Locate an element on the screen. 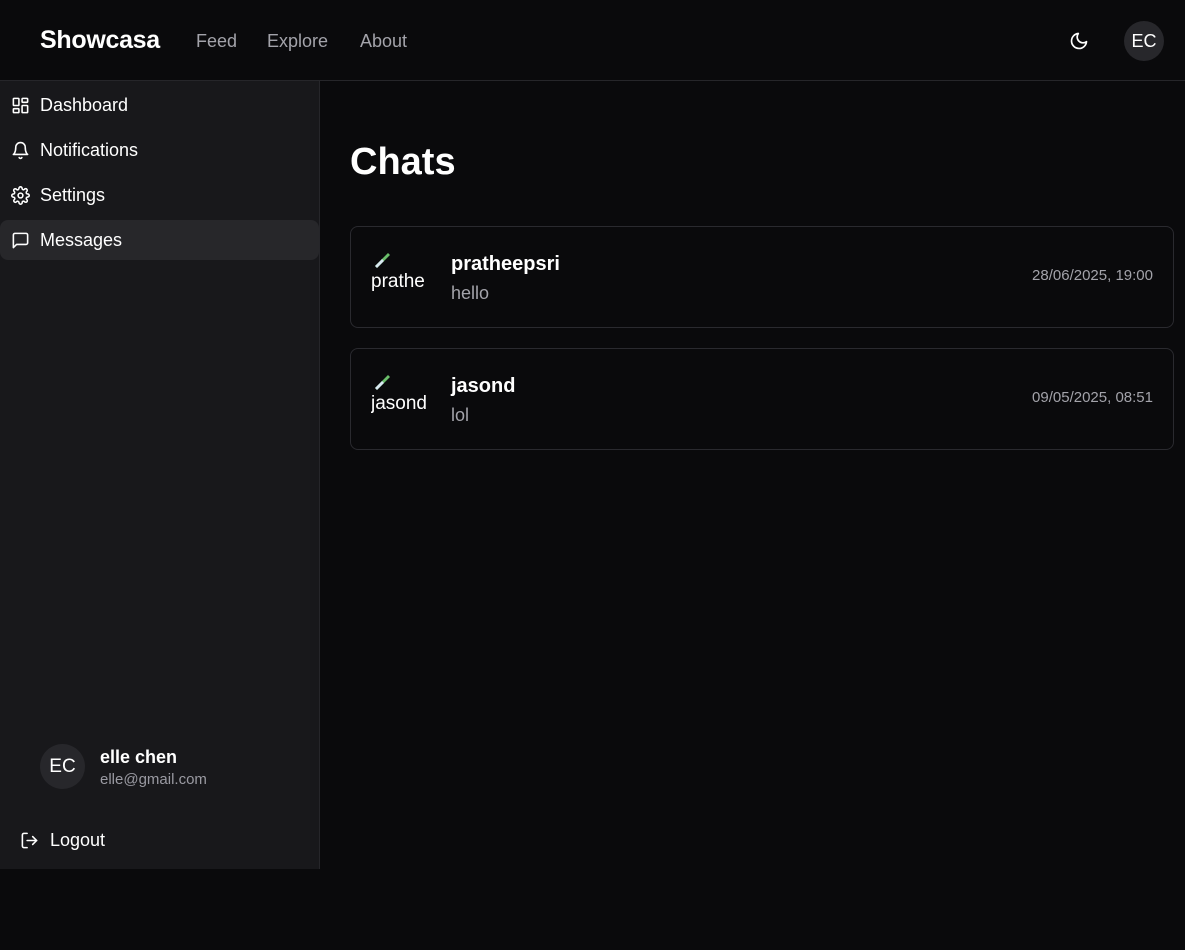 This screenshot has height=950, width=1185. nav-explore-link: Explore is located at coordinates (297, 41).